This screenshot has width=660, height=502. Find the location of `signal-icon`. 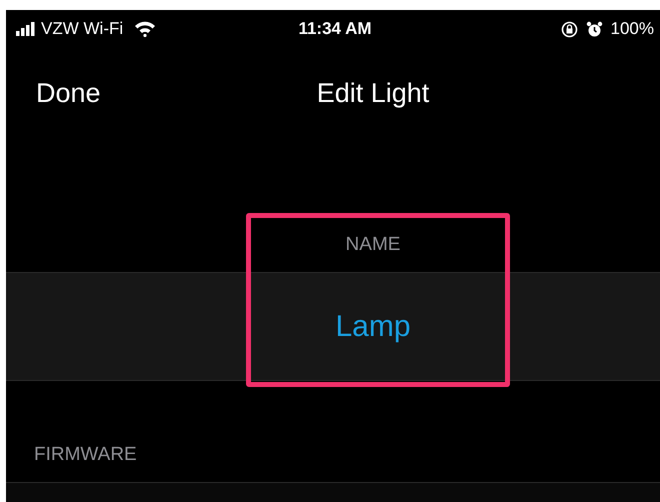

signal-icon is located at coordinates (26, 29).